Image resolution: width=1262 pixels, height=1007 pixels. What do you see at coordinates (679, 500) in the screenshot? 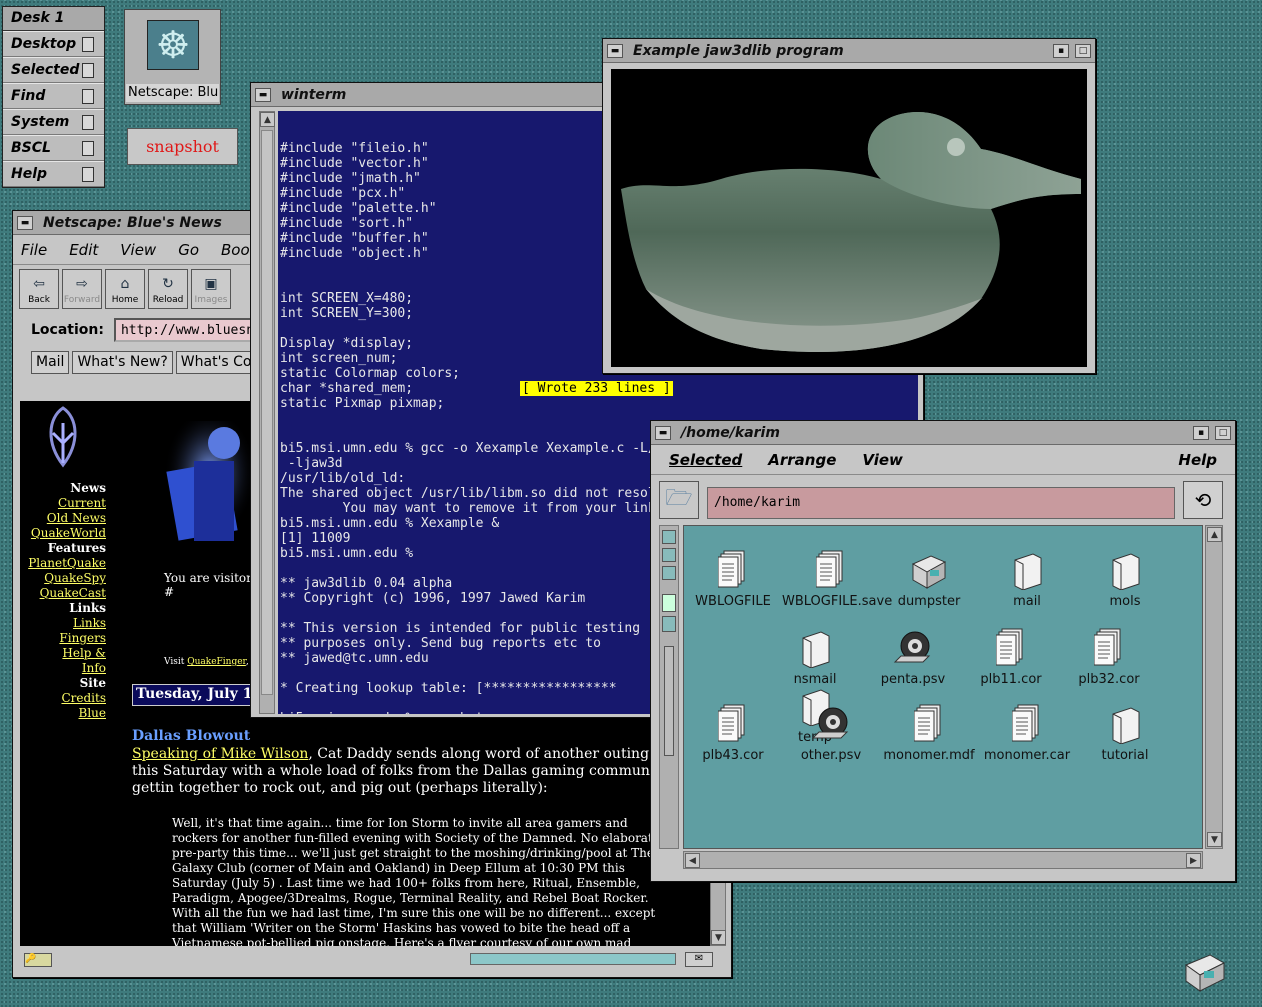
I see `open-folder-icon: 🗁` at bounding box center [679, 500].